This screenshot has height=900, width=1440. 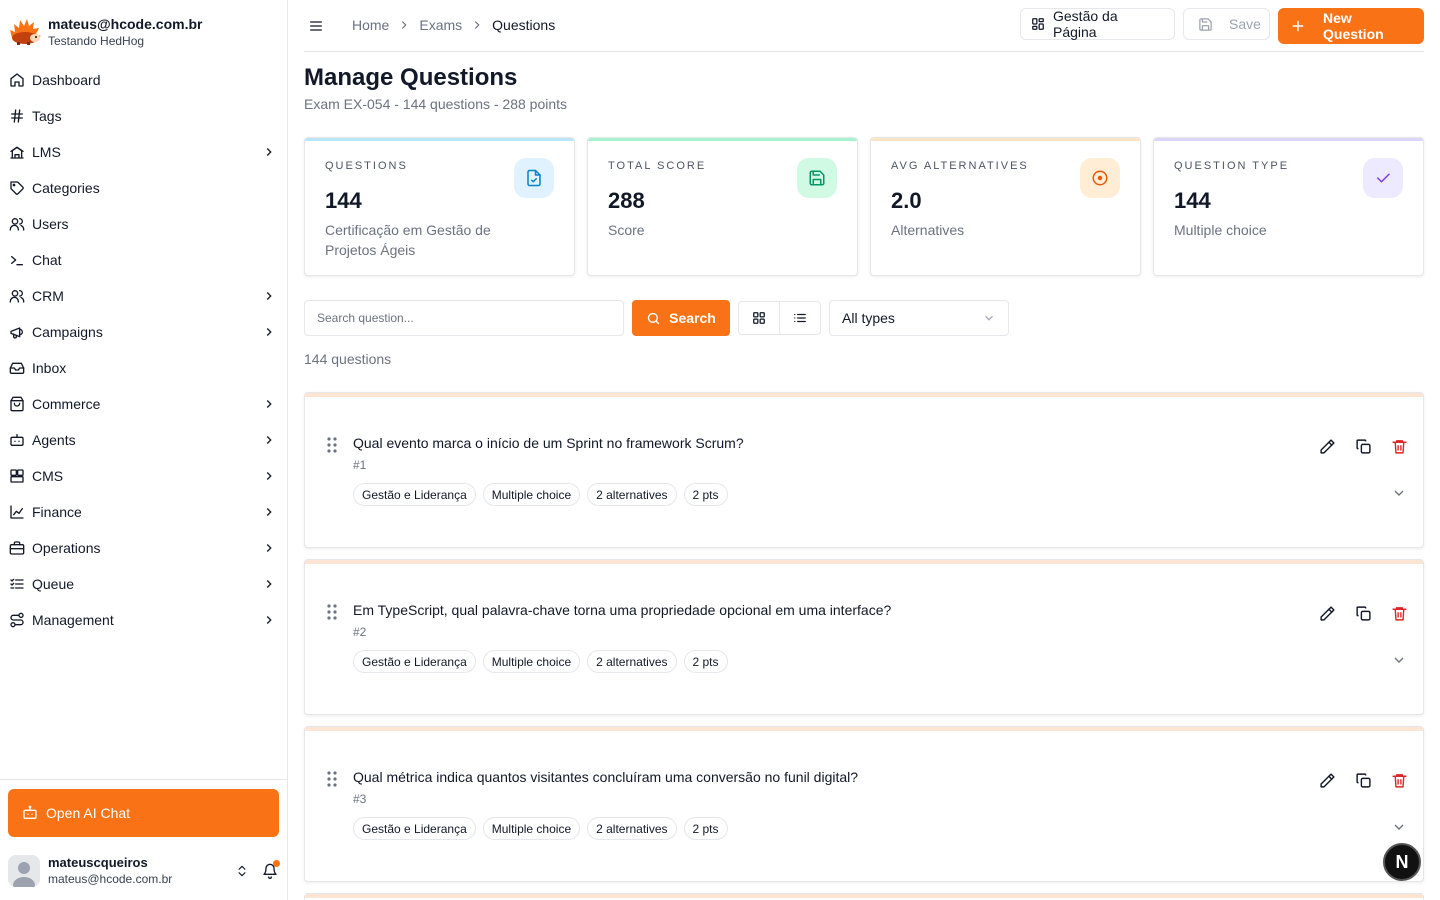 I want to click on list-view-button, so click(x=799, y=318).